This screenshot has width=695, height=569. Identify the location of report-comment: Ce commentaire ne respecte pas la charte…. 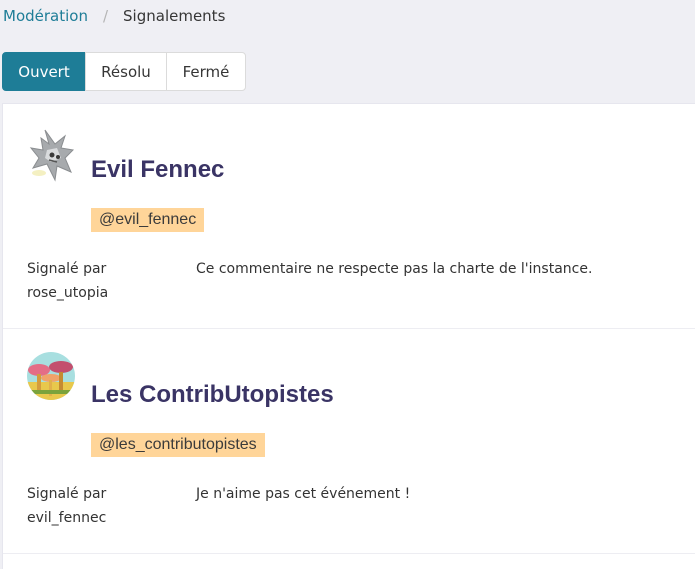
(394, 269).